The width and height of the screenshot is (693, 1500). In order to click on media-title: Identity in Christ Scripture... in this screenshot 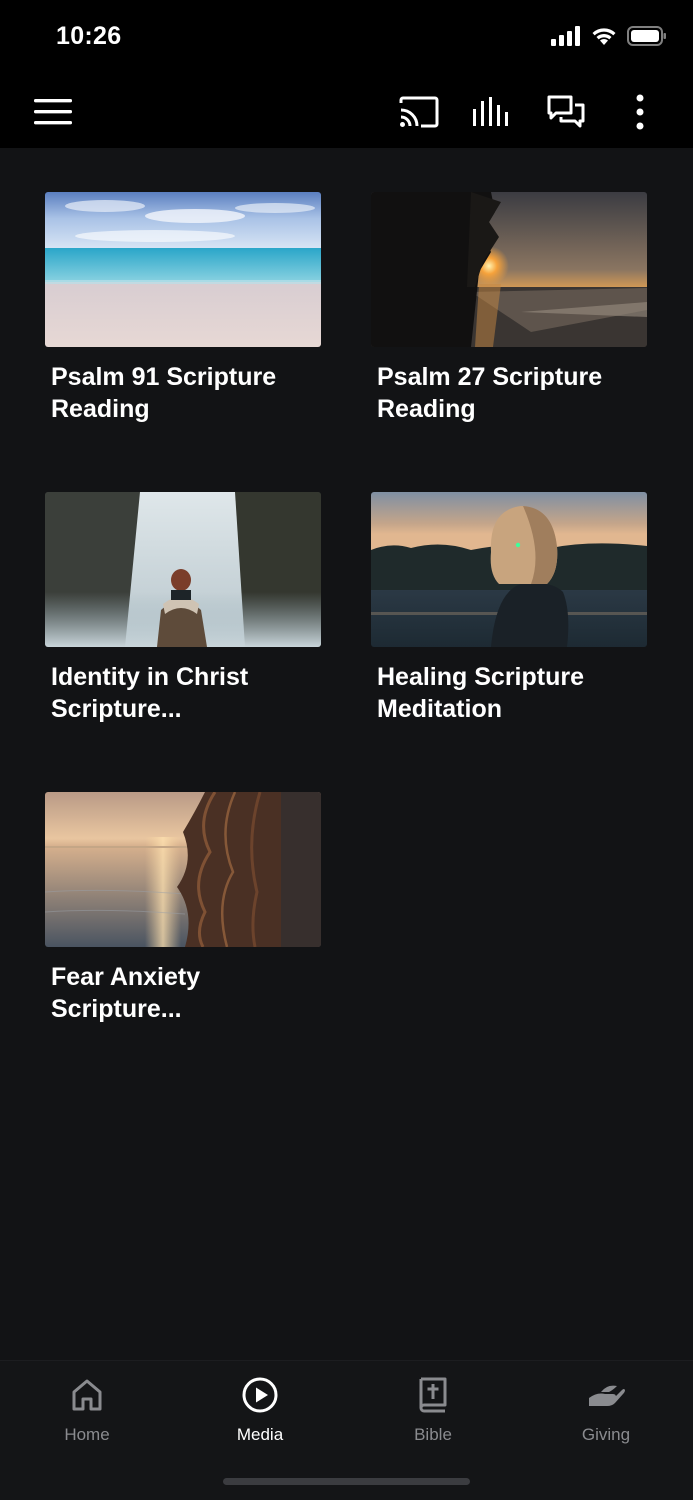, I will do `click(150, 693)`.